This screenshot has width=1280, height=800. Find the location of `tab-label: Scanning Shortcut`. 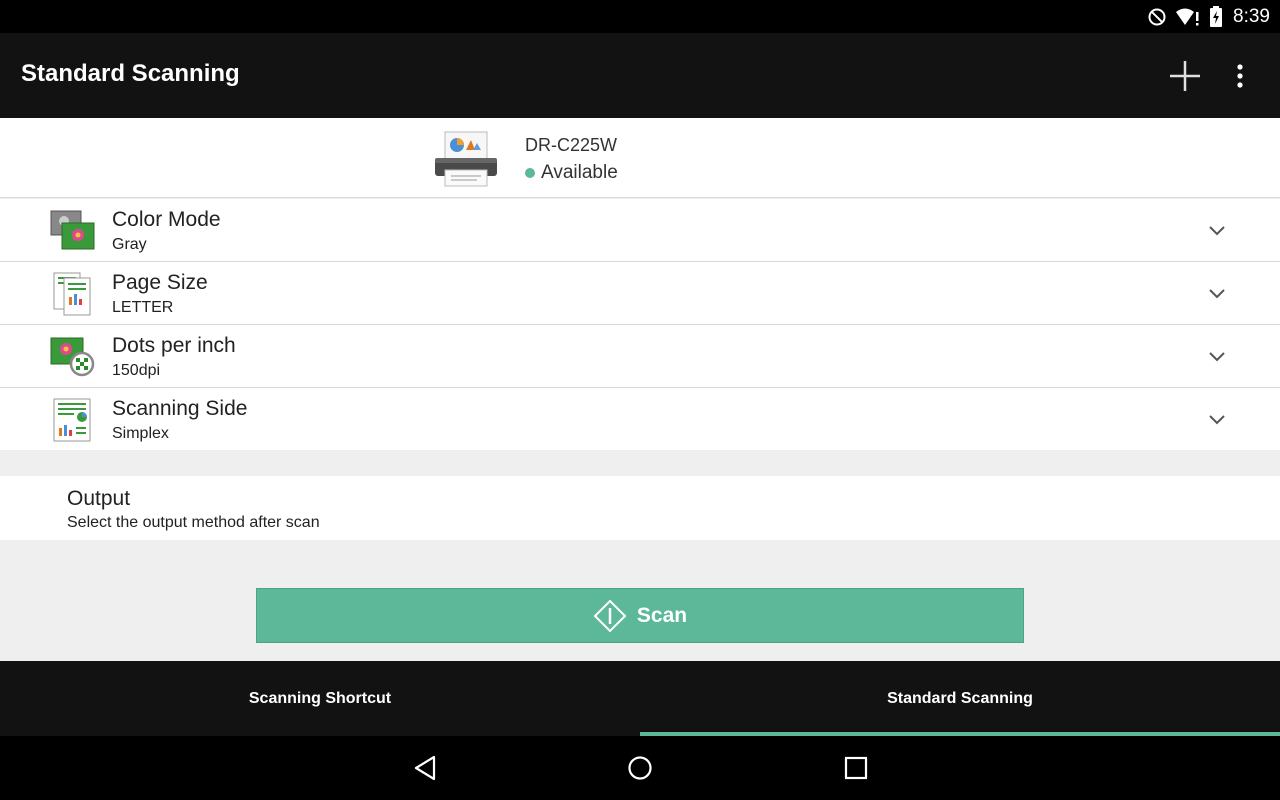

tab-label: Scanning Shortcut is located at coordinates (320, 698).